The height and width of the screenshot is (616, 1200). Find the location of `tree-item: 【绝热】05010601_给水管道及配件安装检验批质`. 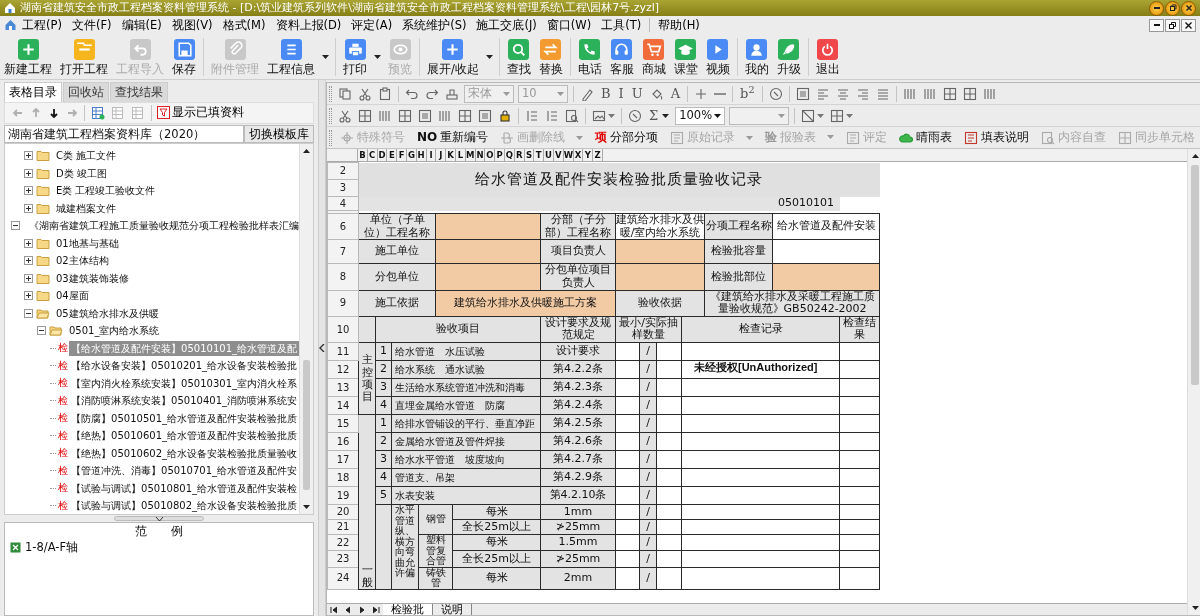

tree-item: 【绝热】05010601_给水管道及配件安装检验批质 is located at coordinates (184, 436).